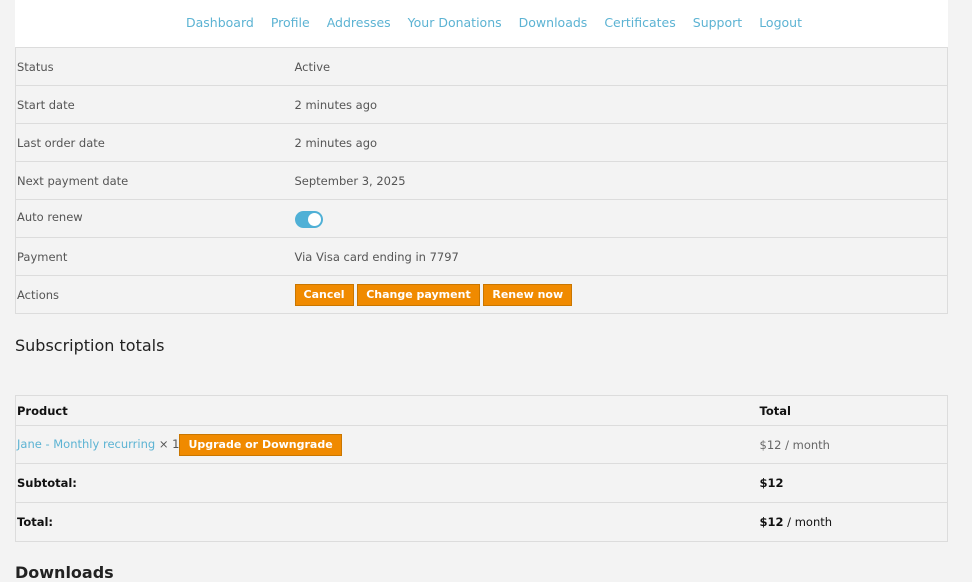 Image resolution: width=972 pixels, height=582 pixels. Describe the element at coordinates (639, 23) in the screenshot. I see `nav-certificates: Certificates` at that location.